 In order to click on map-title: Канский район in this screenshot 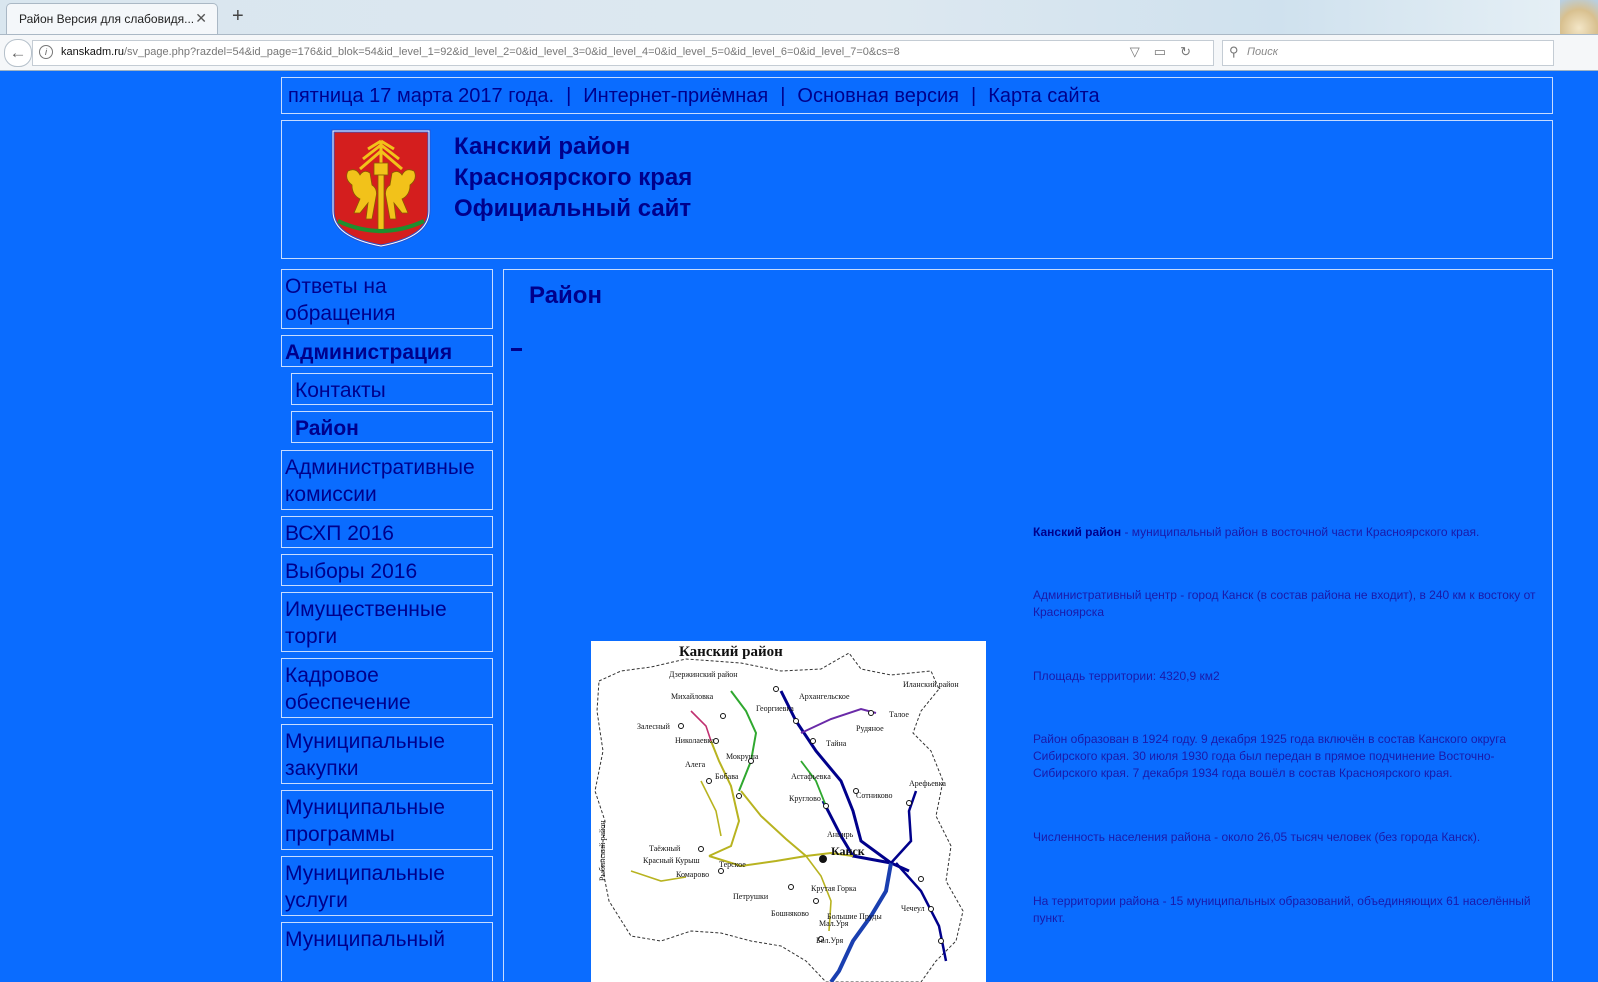, I will do `click(731, 652)`.